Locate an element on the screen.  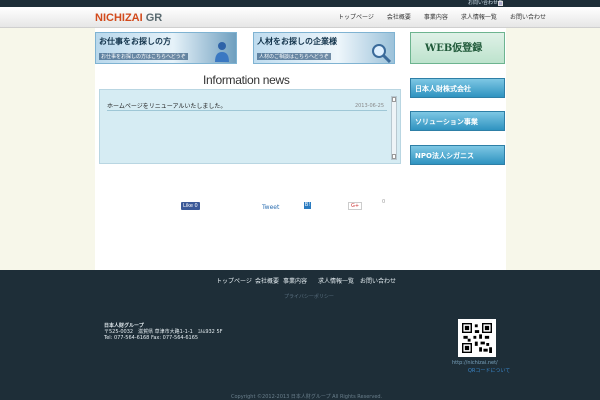
site-logo: NICHIZAI GR is located at coordinates (128, 18).